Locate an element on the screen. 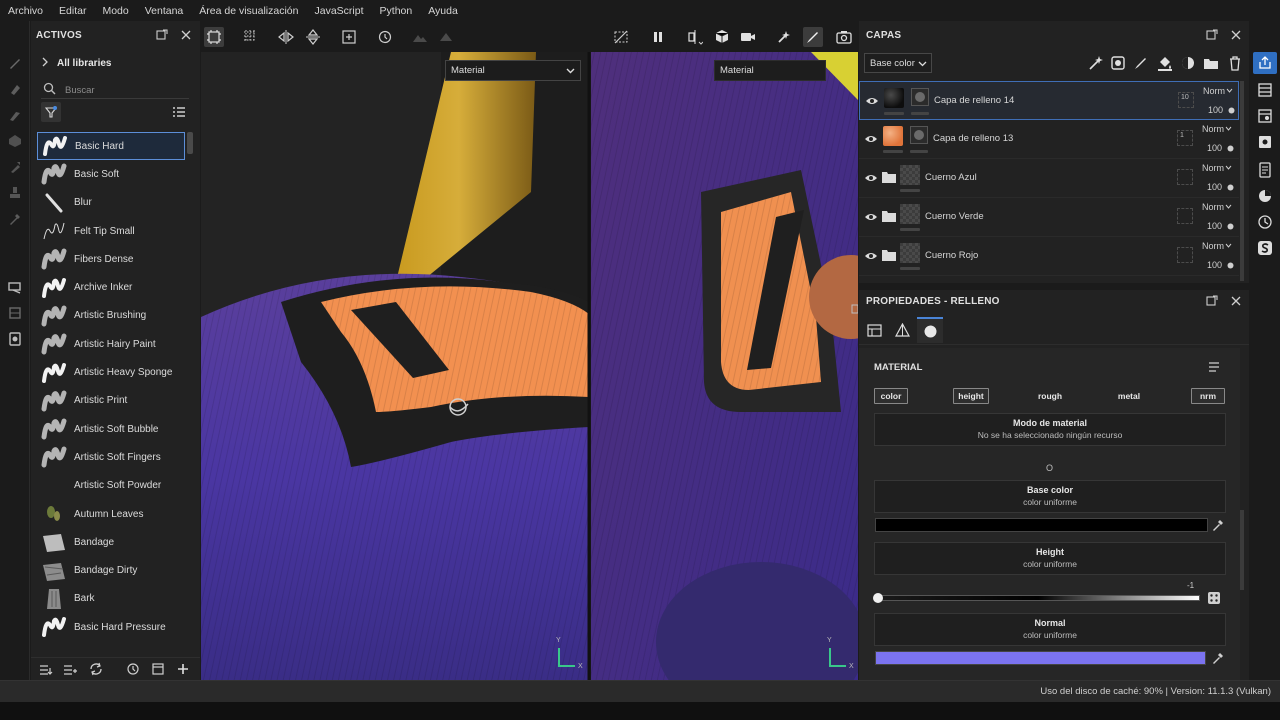  delete-layer-icon is located at coordinates (1235, 63).